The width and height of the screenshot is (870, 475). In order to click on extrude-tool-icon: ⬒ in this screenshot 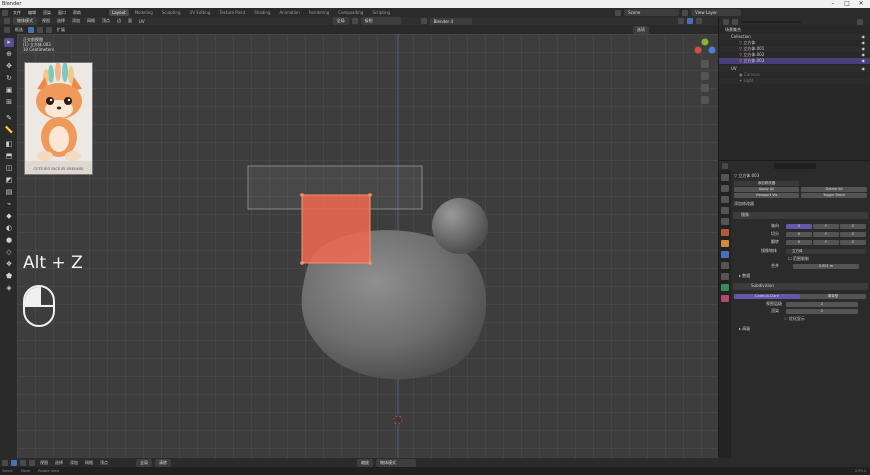, I will do `click(9, 156)`.